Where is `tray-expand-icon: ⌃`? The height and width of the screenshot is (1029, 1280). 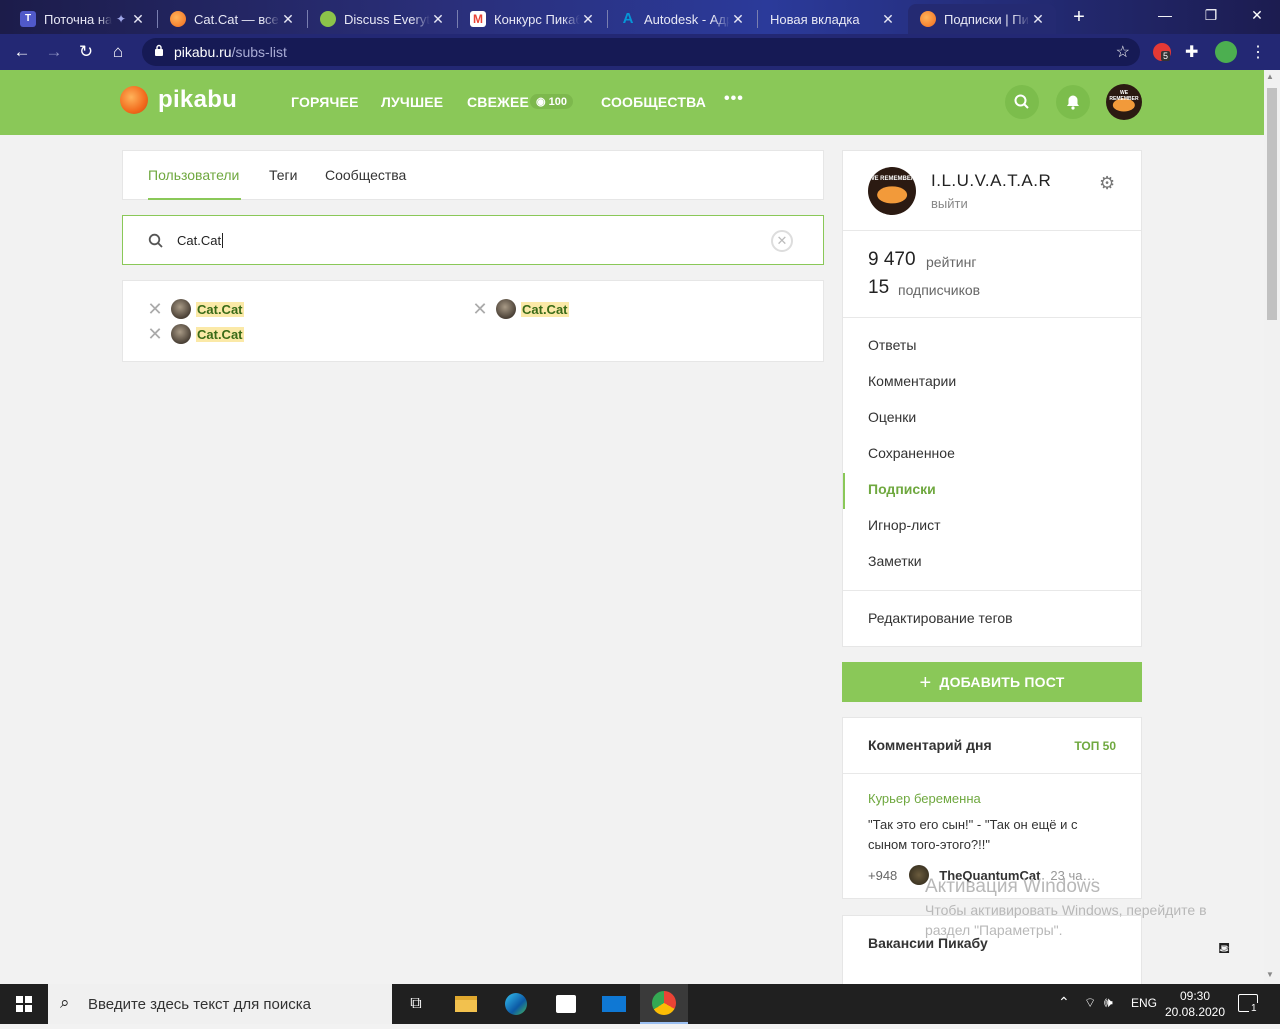
tray-expand-icon: ⌃ is located at coordinates (1064, 1002).